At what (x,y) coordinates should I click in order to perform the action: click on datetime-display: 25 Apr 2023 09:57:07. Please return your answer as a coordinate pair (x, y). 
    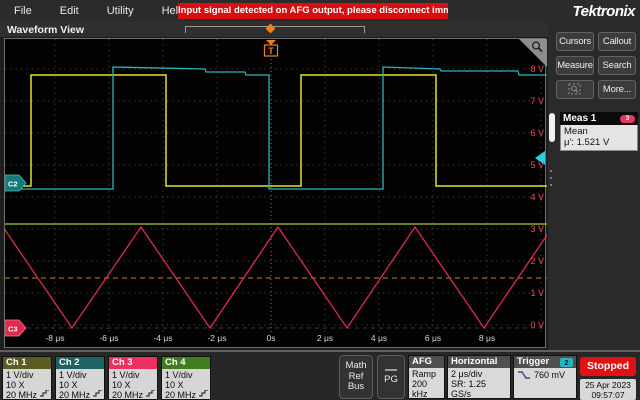
    Looking at the image, I should click on (608, 389).